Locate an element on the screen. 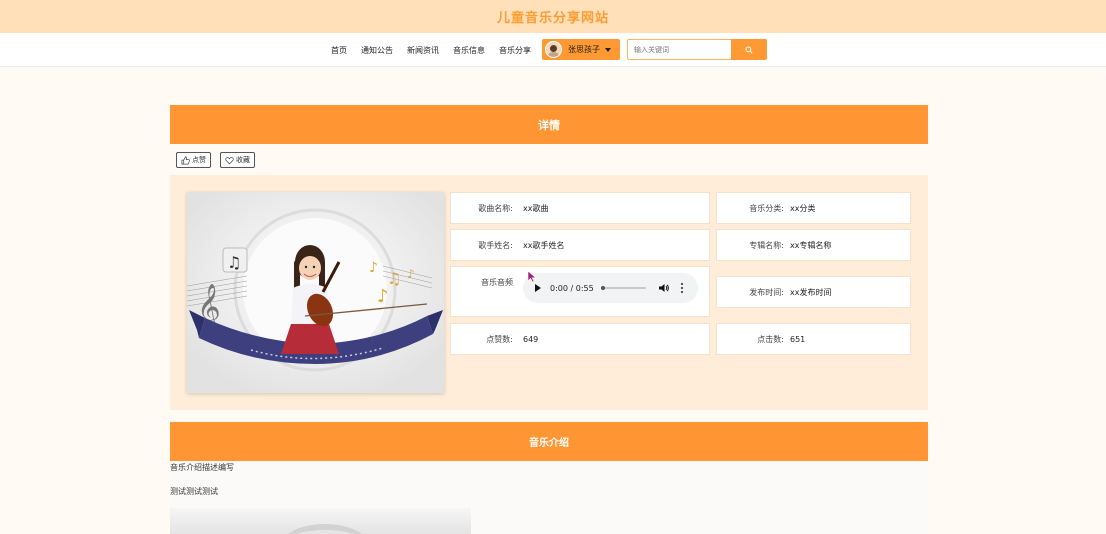 The image size is (1106, 534). search-bar is located at coordinates (697, 49).